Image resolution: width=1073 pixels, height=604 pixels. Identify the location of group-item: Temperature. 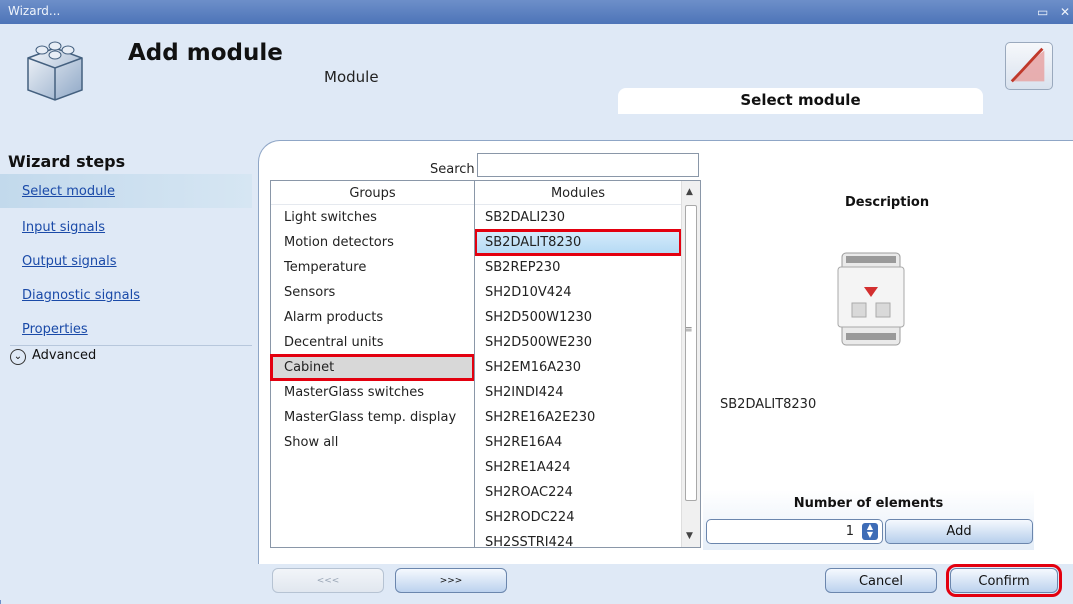
(372, 267).